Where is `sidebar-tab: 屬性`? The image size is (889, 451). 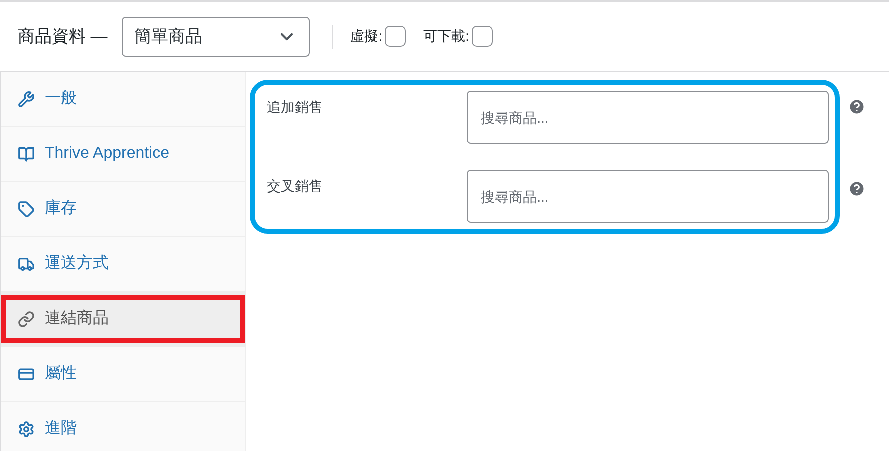
sidebar-tab: 屬性 is located at coordinates (123, 374).